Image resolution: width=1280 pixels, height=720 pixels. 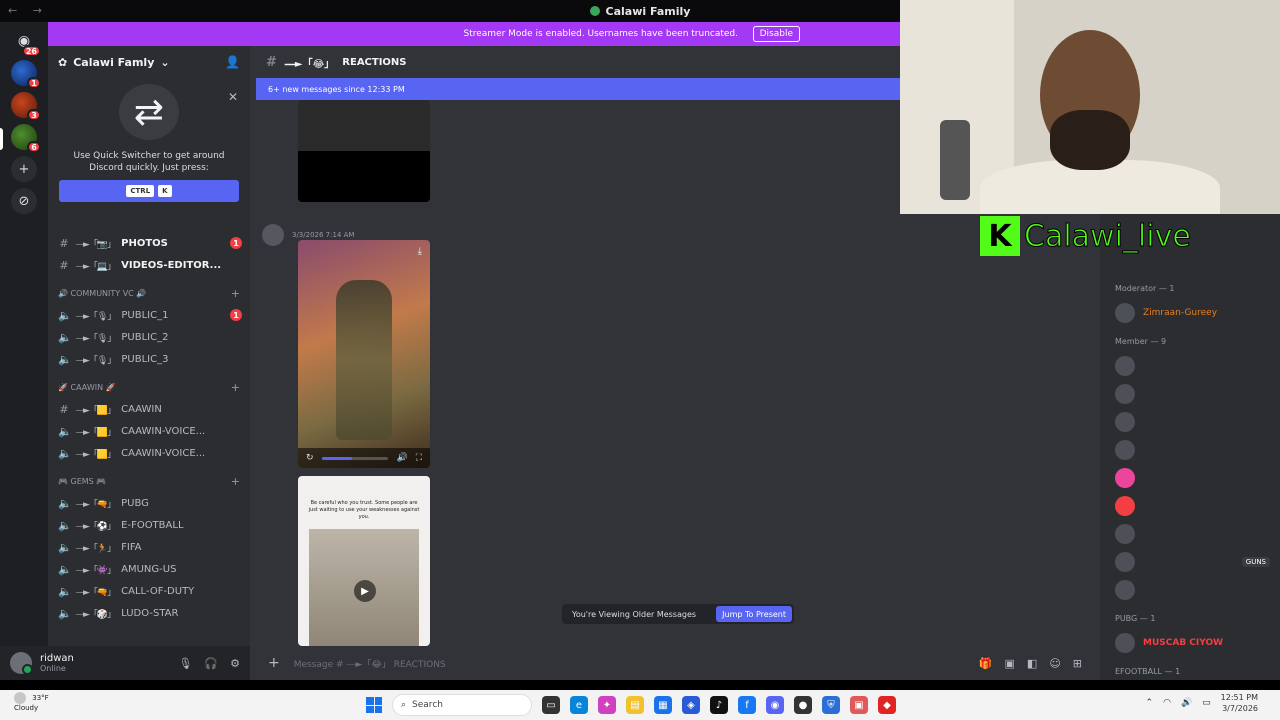 I want to click on category-name: 🔊 COMMUNITY VC 🔊, so click(x=102, y=293).